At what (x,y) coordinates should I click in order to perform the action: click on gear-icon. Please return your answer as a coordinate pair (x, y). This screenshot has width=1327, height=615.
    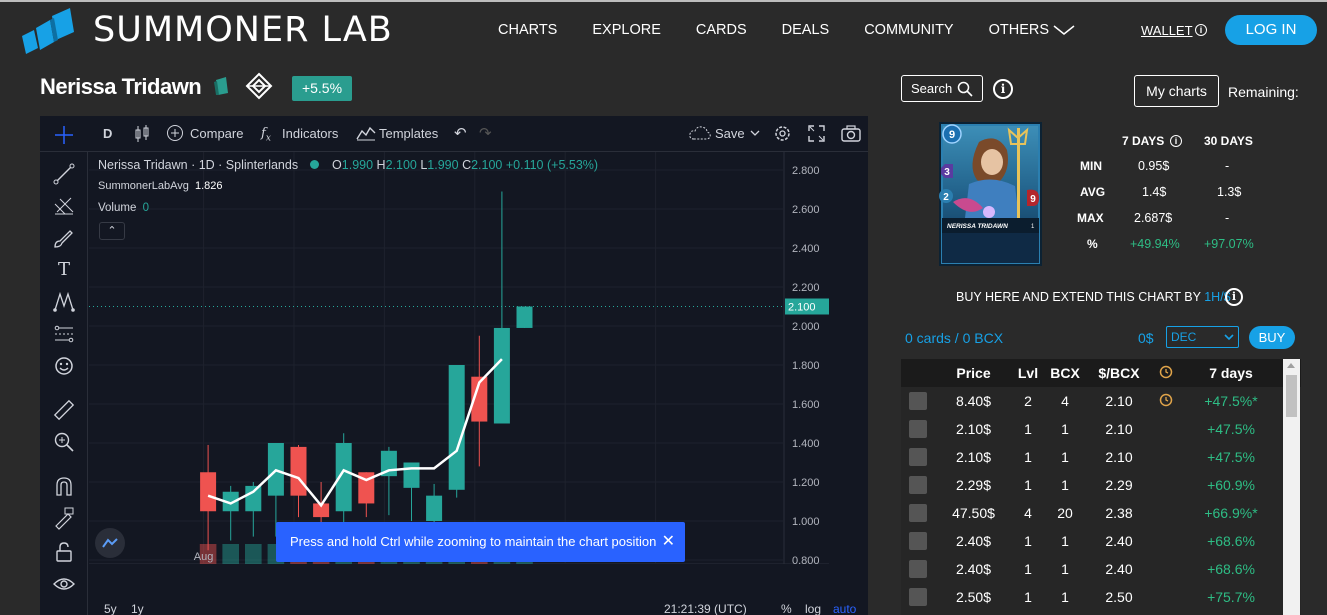
    Looking at the image, I should click on (782, 133).